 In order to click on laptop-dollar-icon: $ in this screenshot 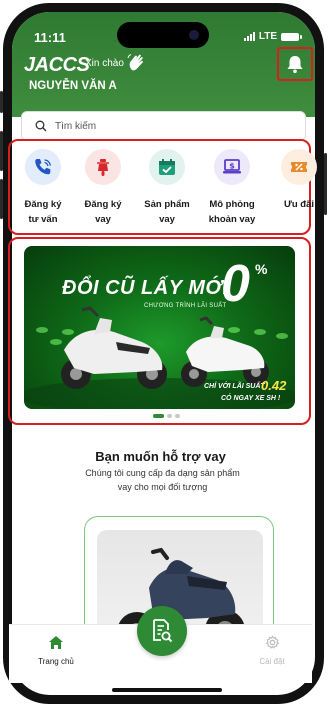, I will do `click(232, 166)`.